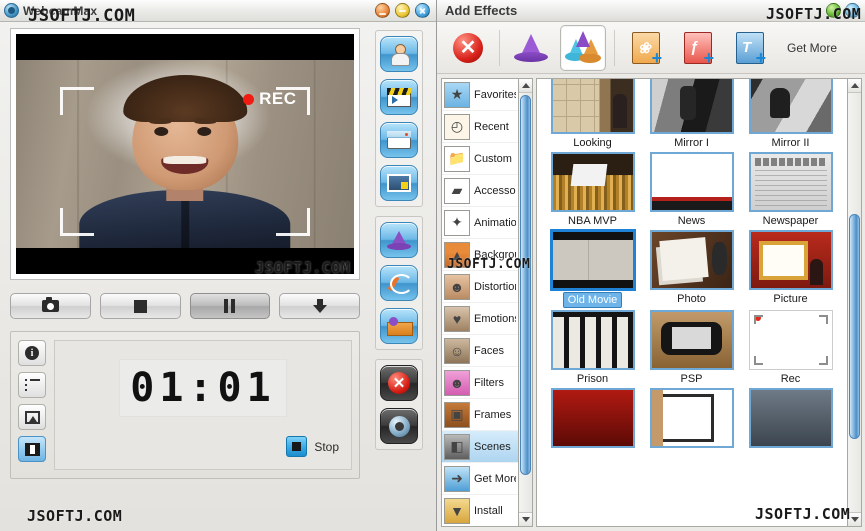 The image size is (865, 531). I want to click on star-icon: ★, so click(457, 94).